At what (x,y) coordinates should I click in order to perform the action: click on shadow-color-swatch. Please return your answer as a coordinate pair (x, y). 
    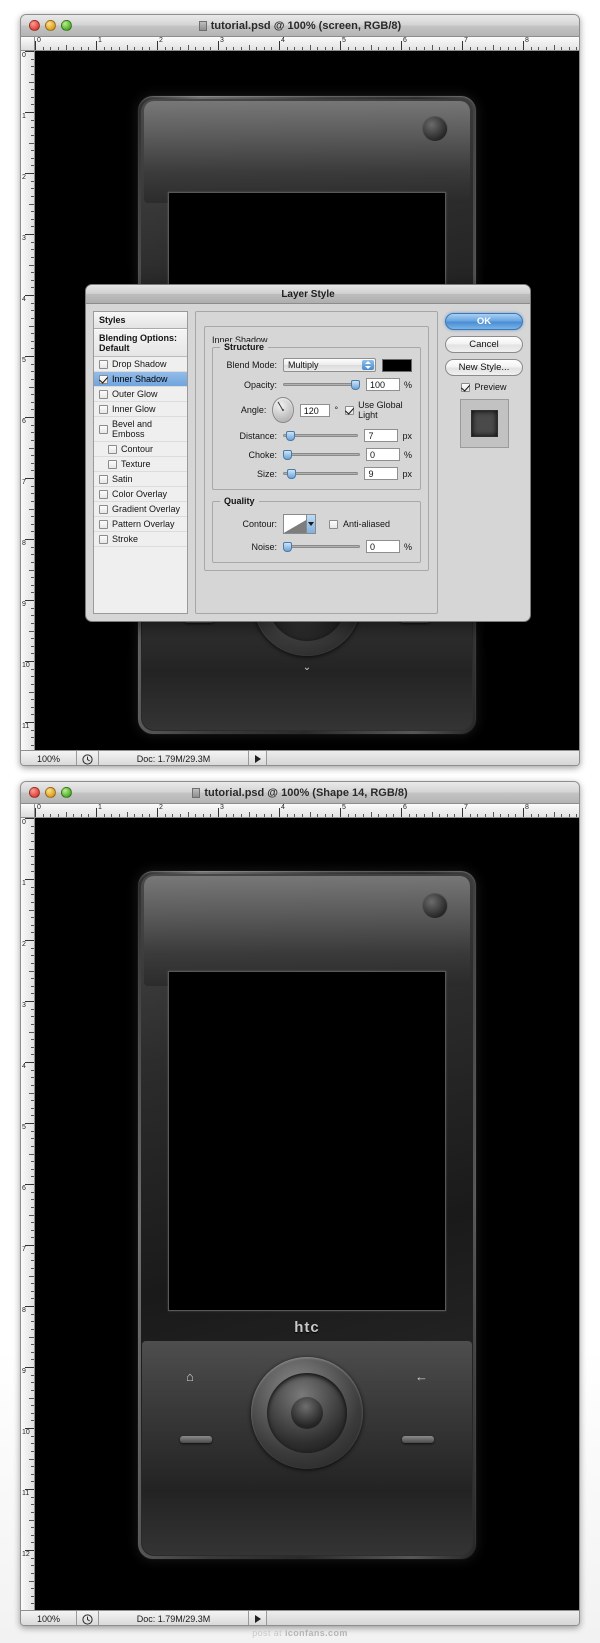
    Looking at the image, I should click on (397, 365).